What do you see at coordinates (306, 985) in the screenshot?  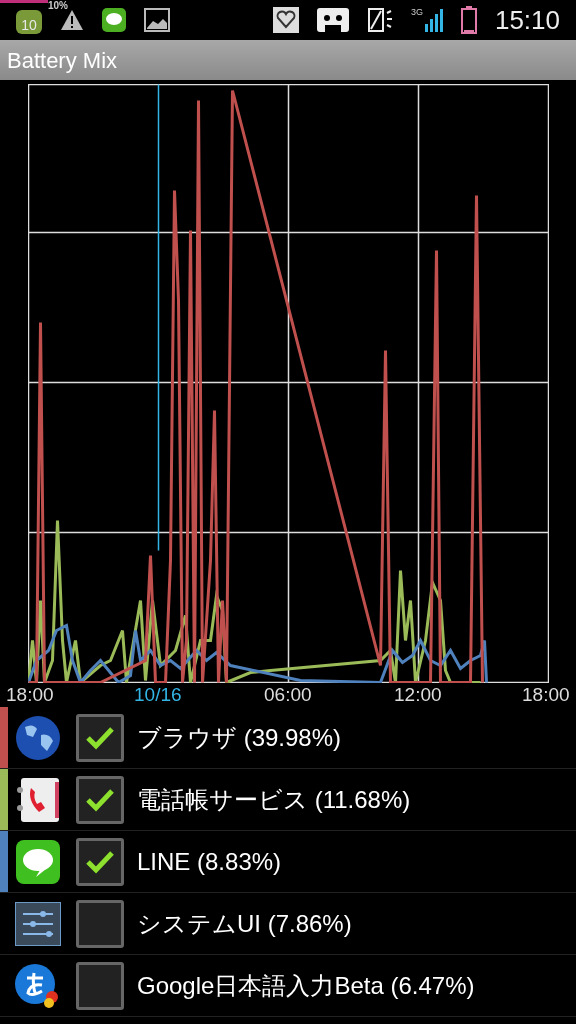 I see `app-usage-label: Google日本語入力Beta (6.47%)` at bounding box center [306, 985].